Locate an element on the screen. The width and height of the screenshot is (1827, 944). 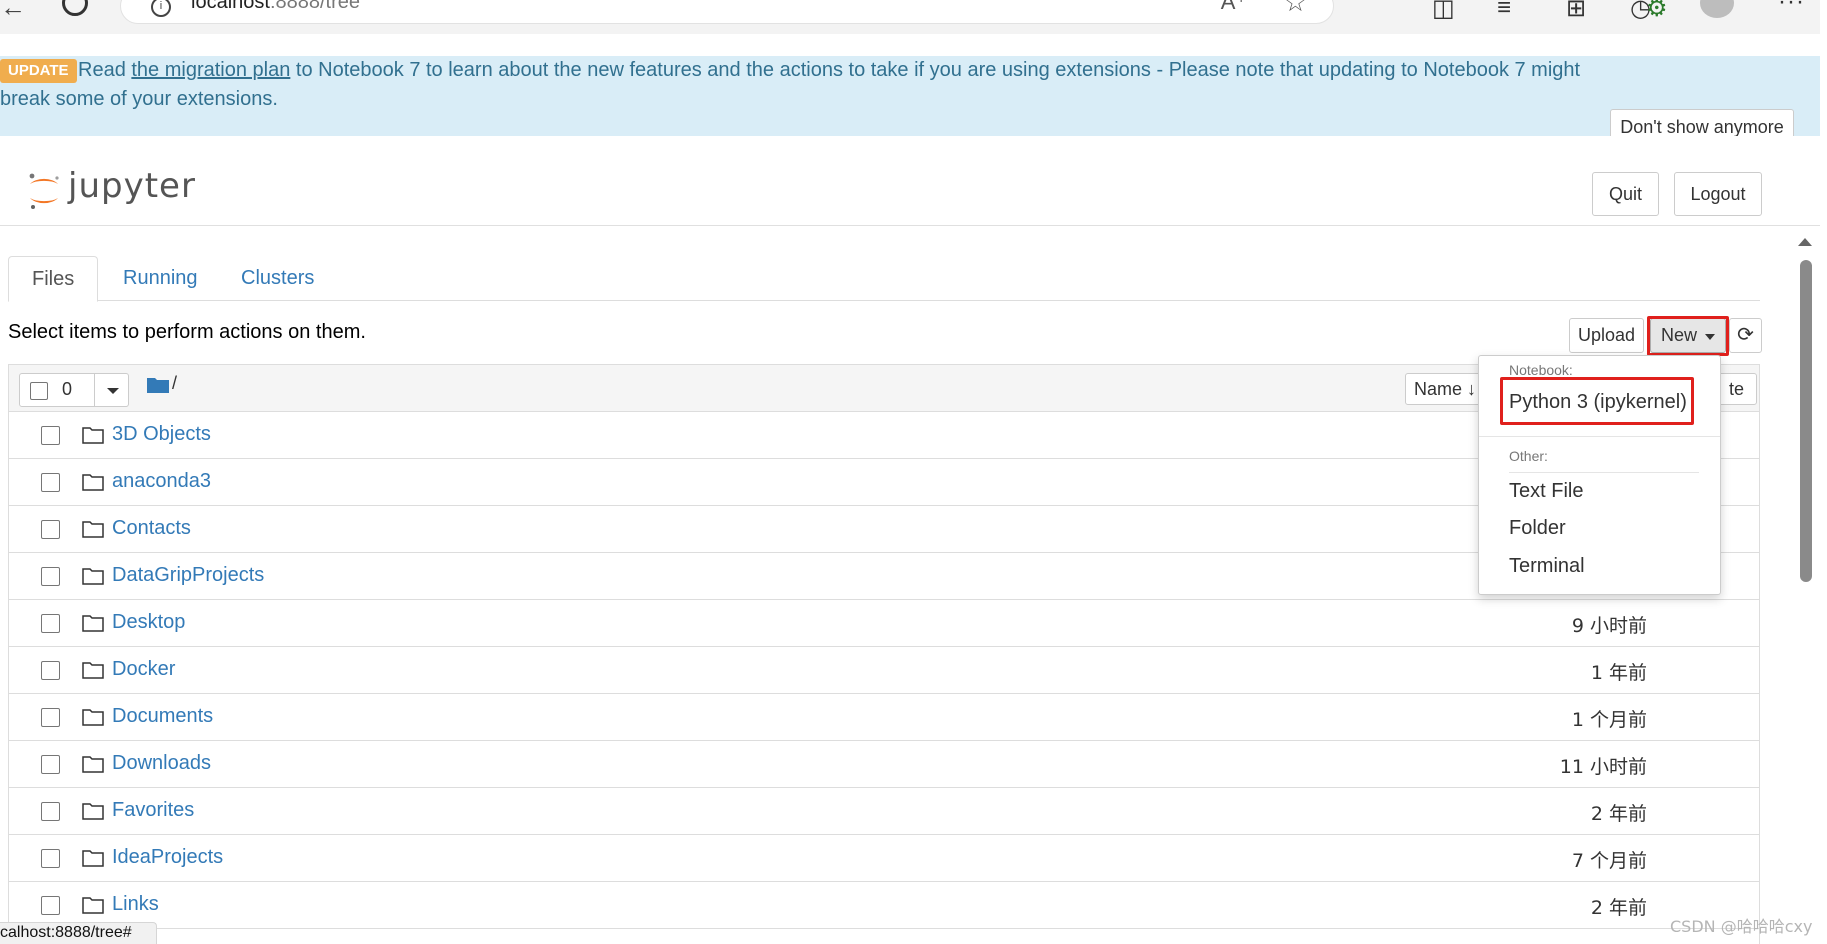
back-arrow-icon: ← is located at coordinates (13, 11).